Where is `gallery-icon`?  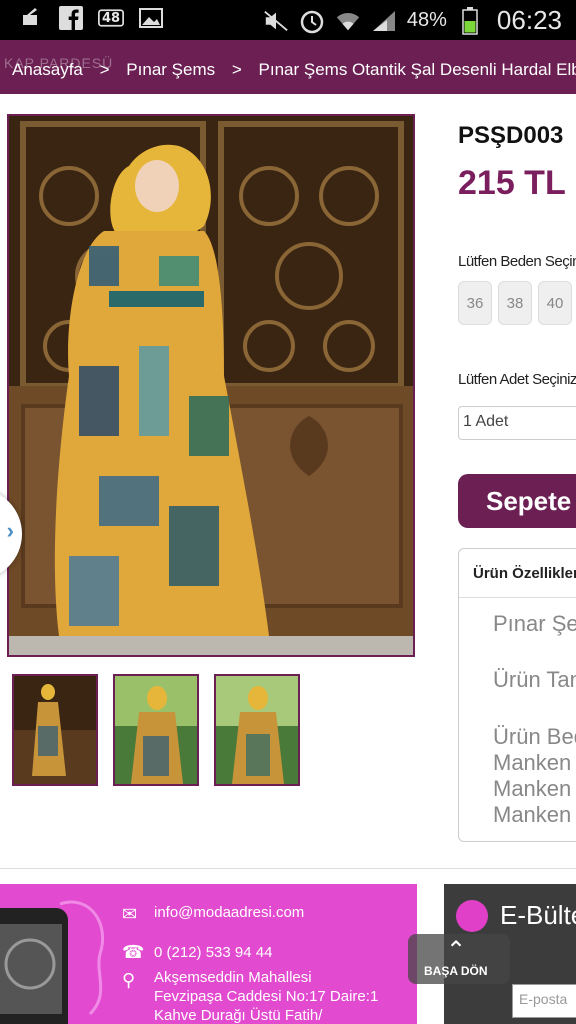
gallery-icon is located at coordinates (151, 18).